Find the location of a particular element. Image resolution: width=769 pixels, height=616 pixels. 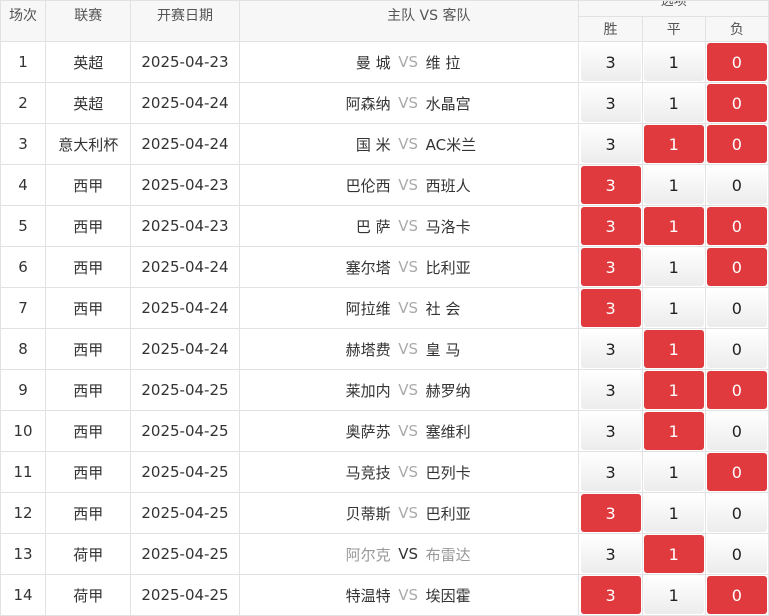

home-team: 阿拉维 is located at coordinates (368, 308).